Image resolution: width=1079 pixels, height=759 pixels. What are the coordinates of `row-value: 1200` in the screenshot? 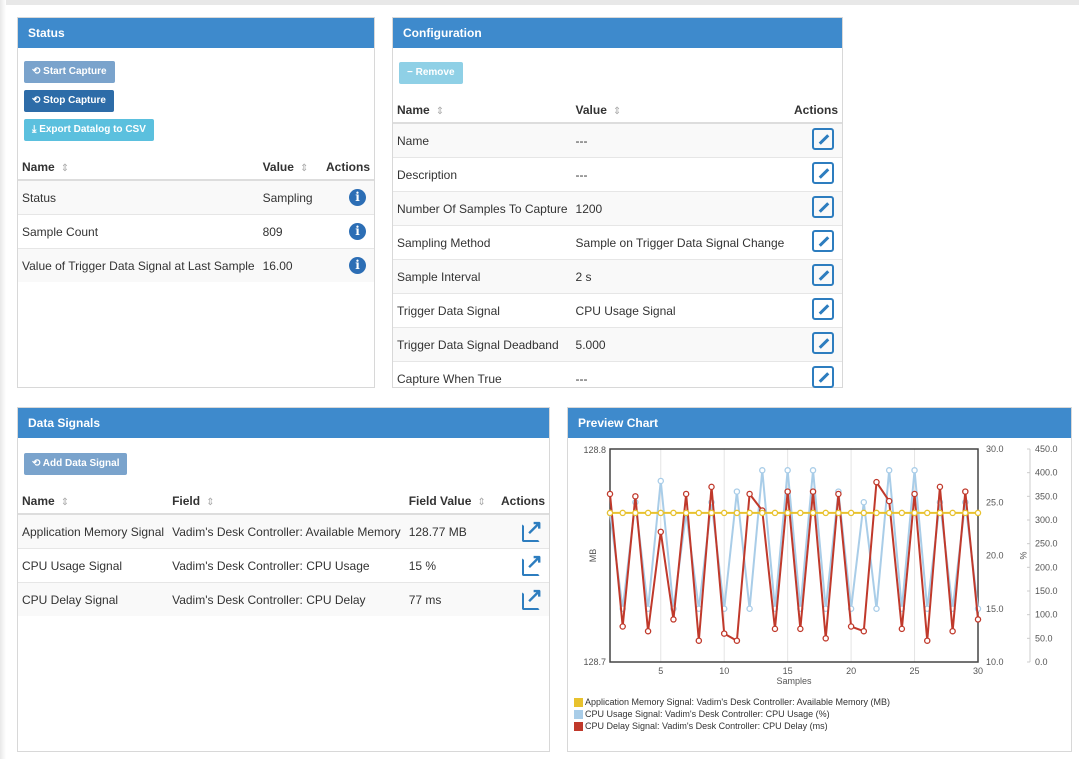 It's located at (680, 208).